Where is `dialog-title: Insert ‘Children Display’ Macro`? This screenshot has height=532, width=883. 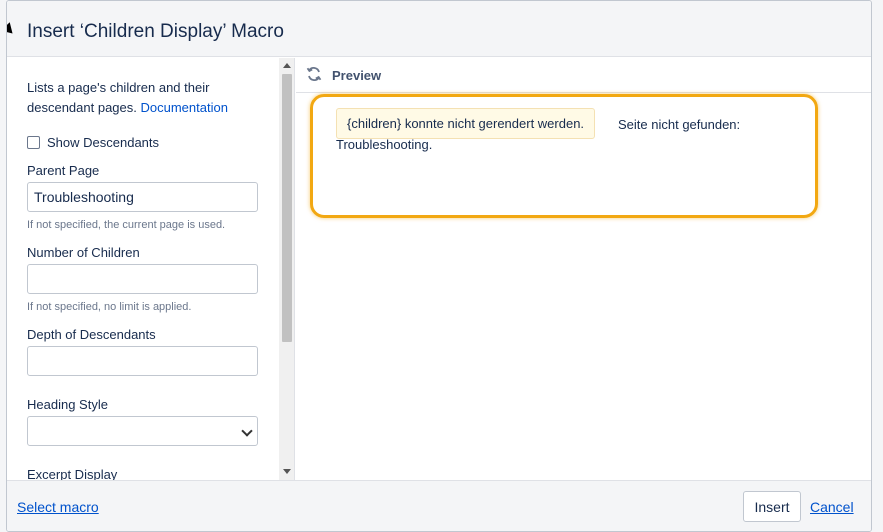 dialog-title: Insert ‘Children Display’ Macro is located at coordinates (155, 31).